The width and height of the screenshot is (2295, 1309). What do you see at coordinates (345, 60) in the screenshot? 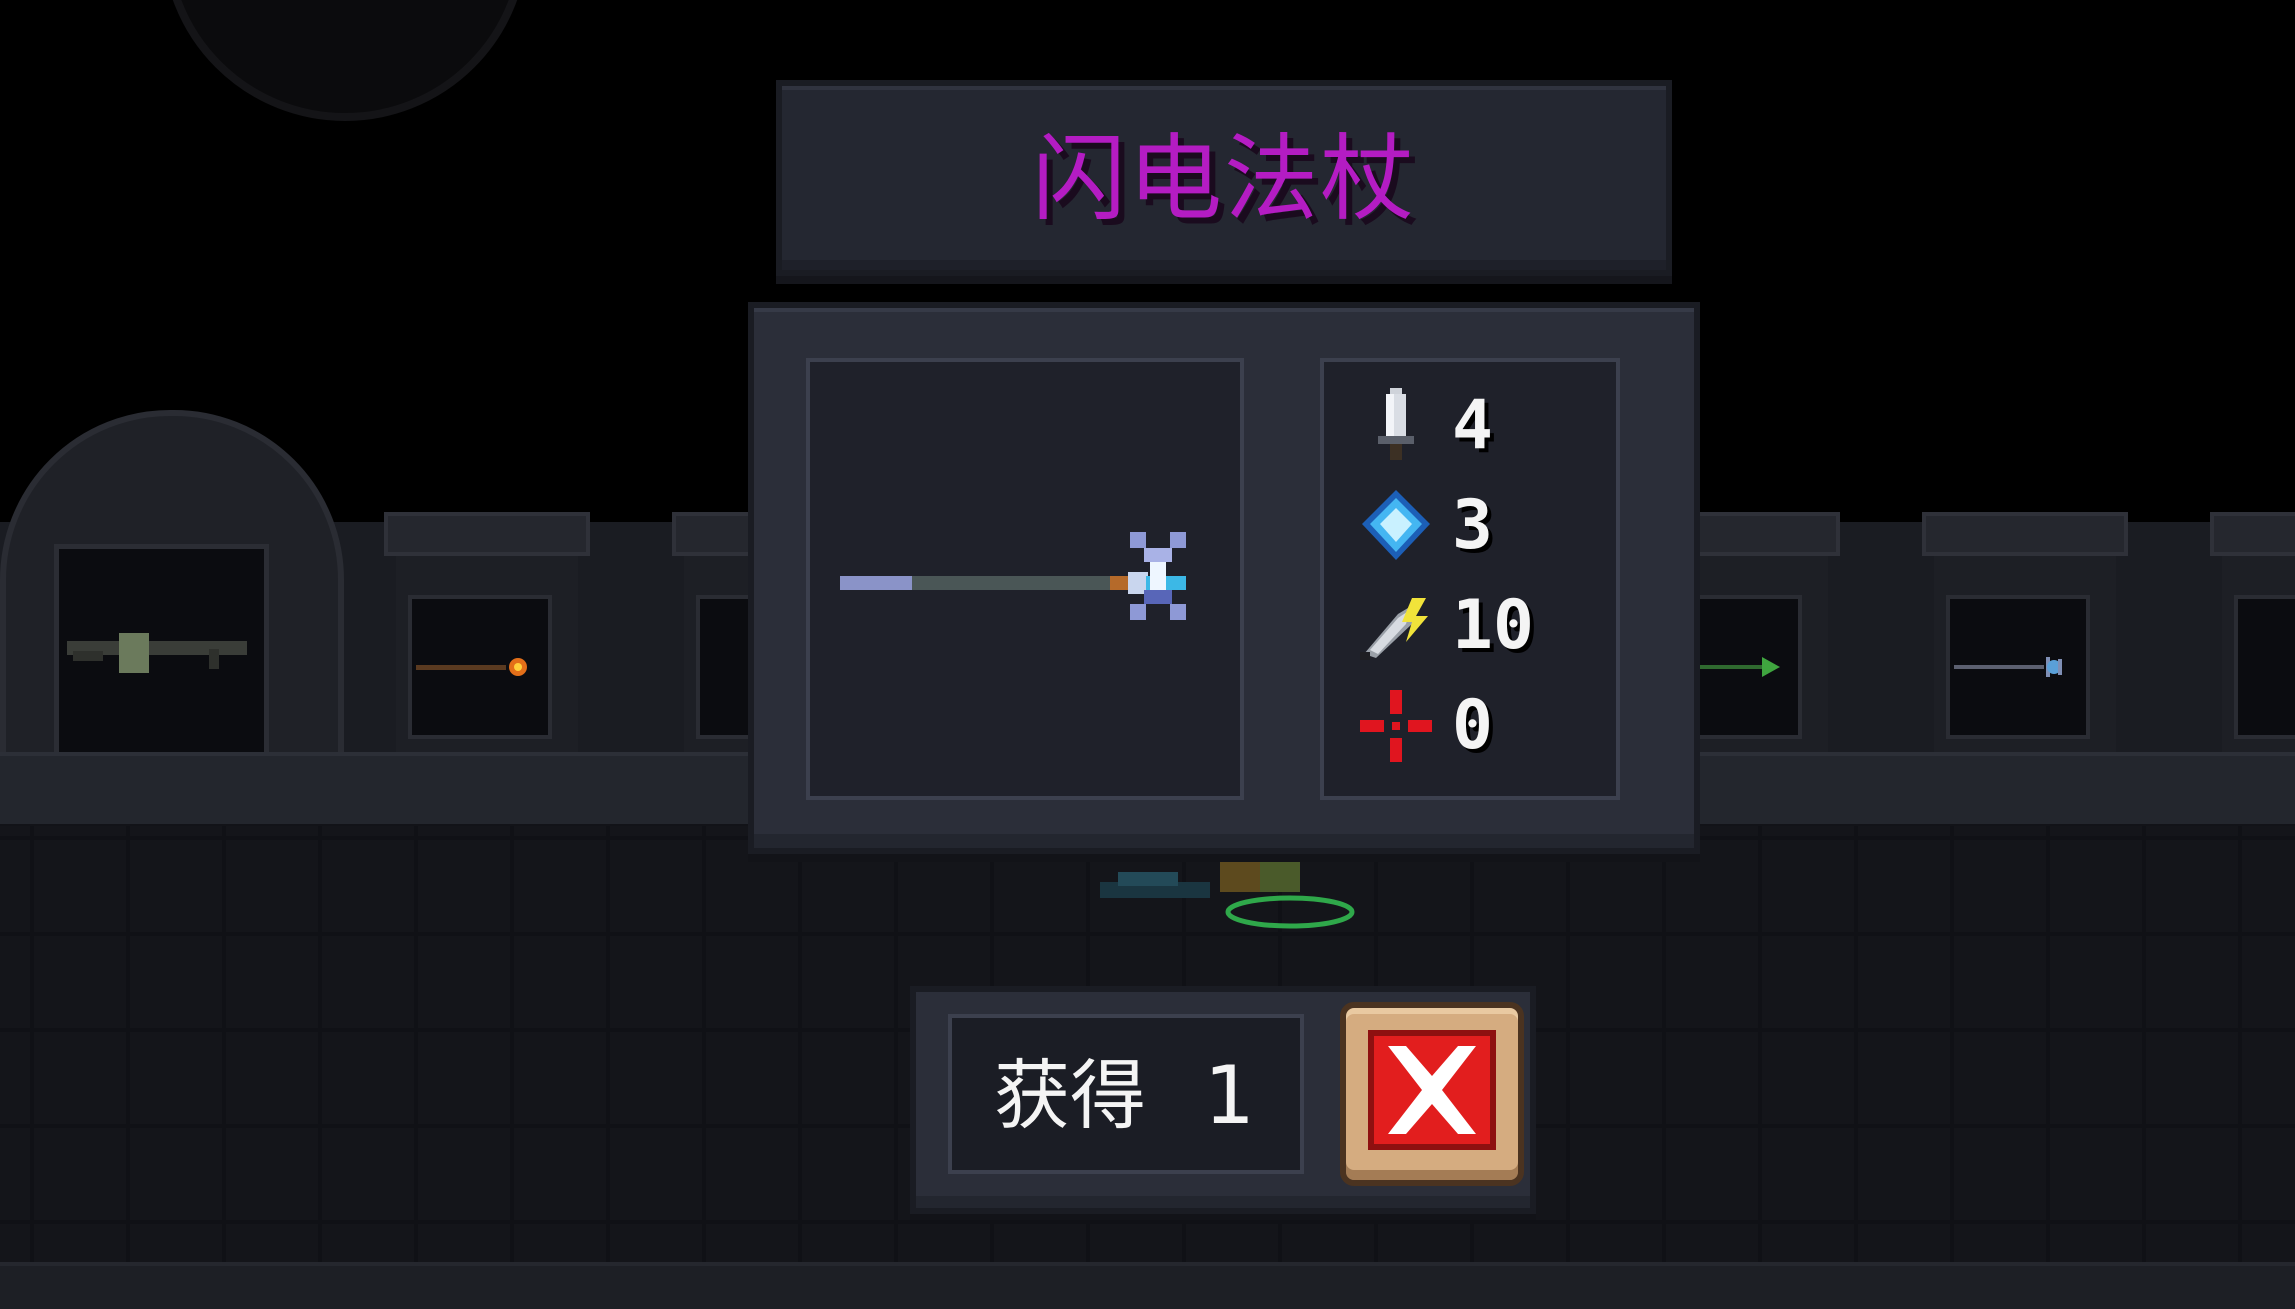
I see `moon` at bounding box center [345, 60].